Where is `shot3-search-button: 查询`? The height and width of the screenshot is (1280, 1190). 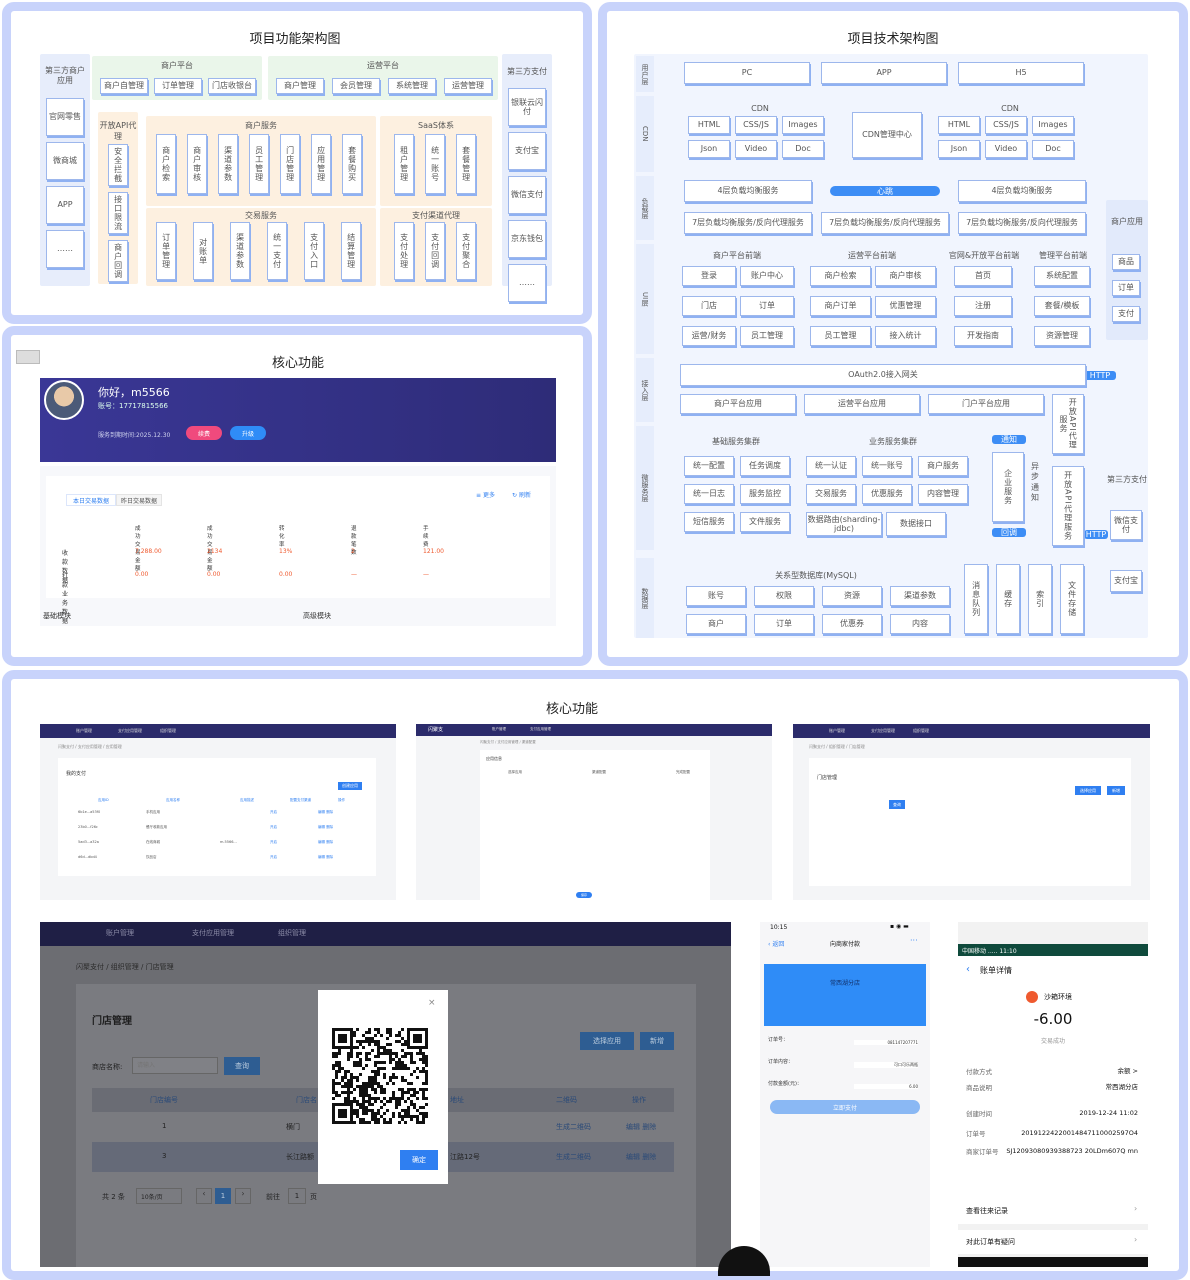 shot3-search-button: 查询 is located at coordinates (897, 804).